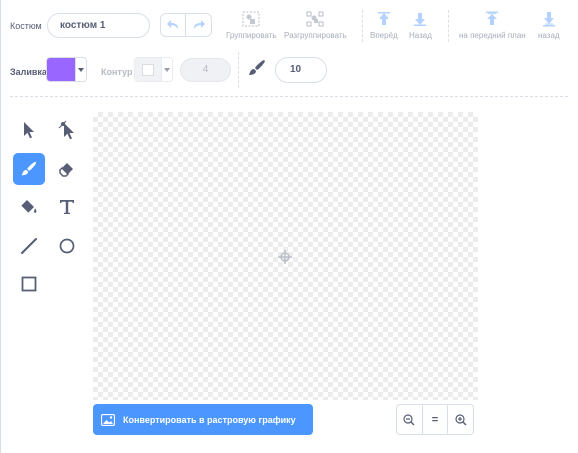 Image resolution: width=578 pixels, height=453 pixels. I want to click on zoom-out-icon, so click(409, 419).